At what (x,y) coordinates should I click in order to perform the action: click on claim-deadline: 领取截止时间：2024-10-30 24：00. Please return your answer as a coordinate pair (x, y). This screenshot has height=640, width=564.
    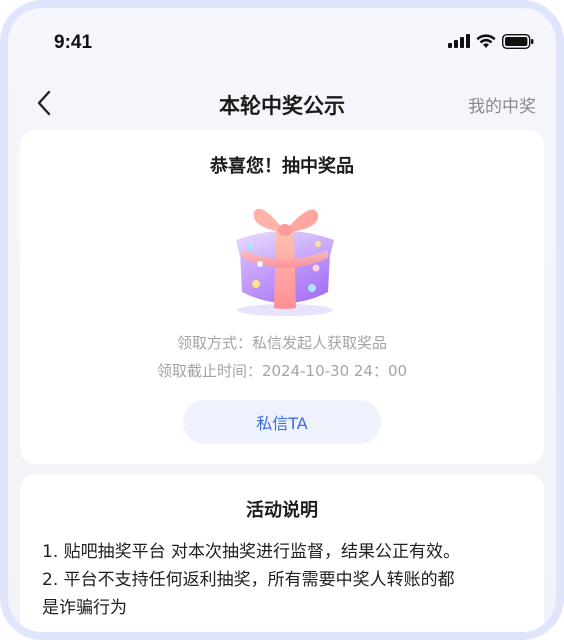
    Looking at the image, I should click on (282, 371).